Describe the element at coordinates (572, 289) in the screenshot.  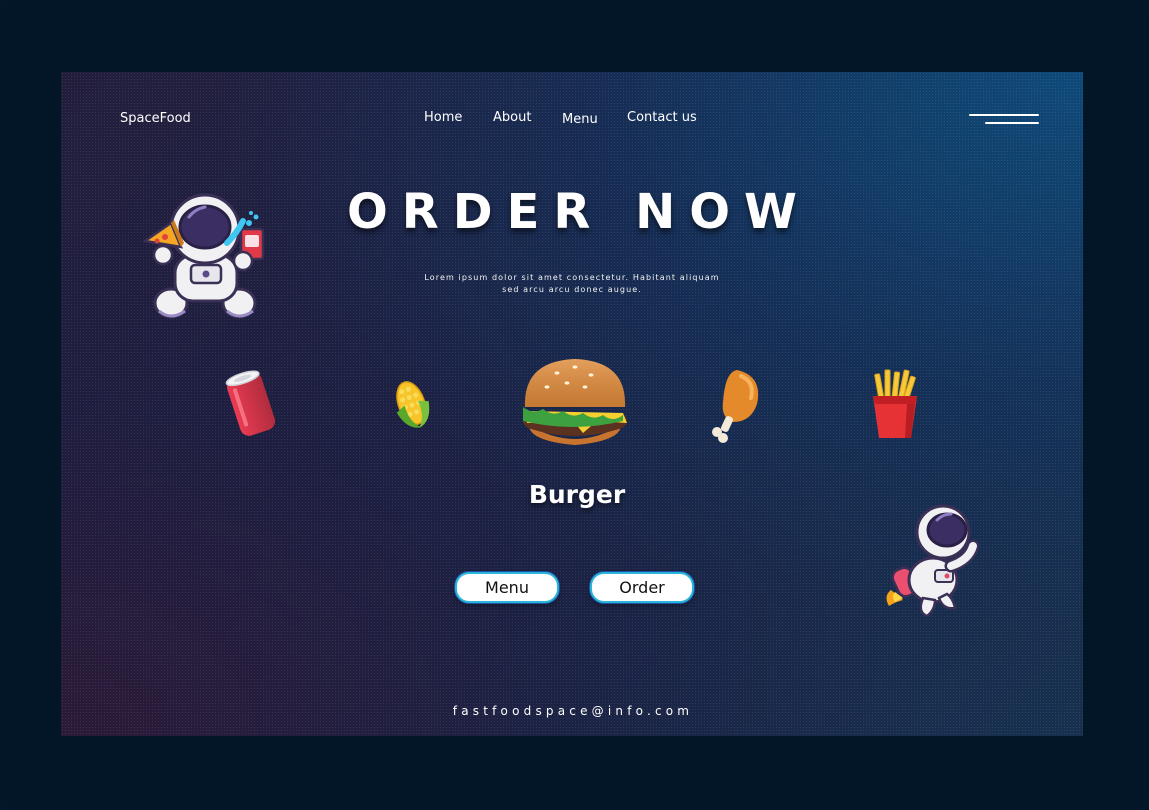
I see `hero-subtitle-line2: sed arcu arcu donec augue.` at that location.